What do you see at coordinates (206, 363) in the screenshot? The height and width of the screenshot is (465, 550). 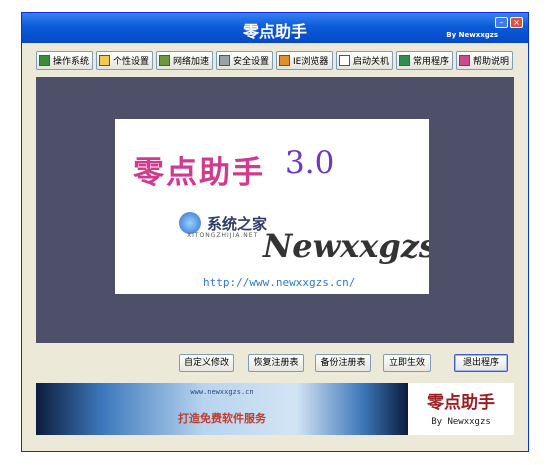 I see `custom-edit-button: 自定义修改` at bounding box center [206, 363].